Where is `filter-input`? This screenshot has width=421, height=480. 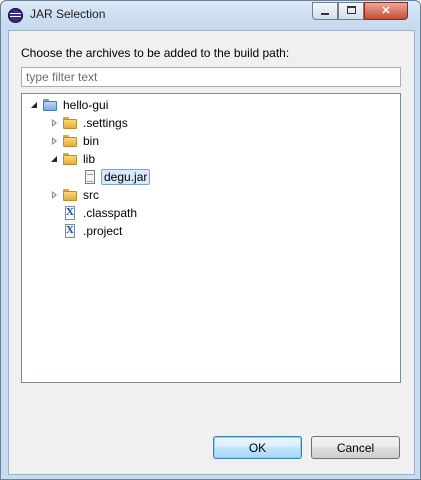 filter-input is located at coordinates (211, 77).